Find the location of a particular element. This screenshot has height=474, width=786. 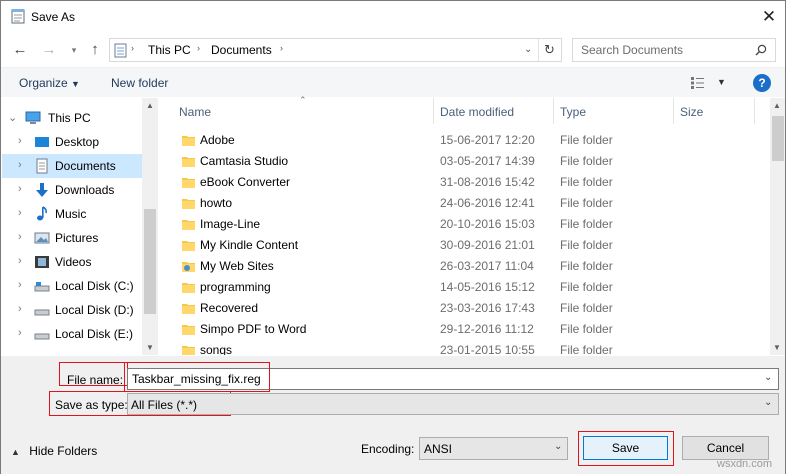

search-placeholder: Search Documents is located at coordinates (632, 50).